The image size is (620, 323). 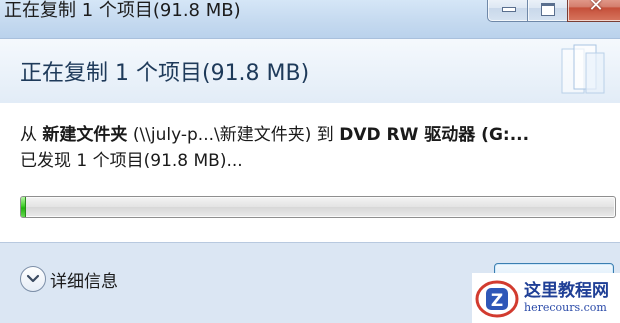 I want to click on close-icon: ✕, so click(x=596, y=8).